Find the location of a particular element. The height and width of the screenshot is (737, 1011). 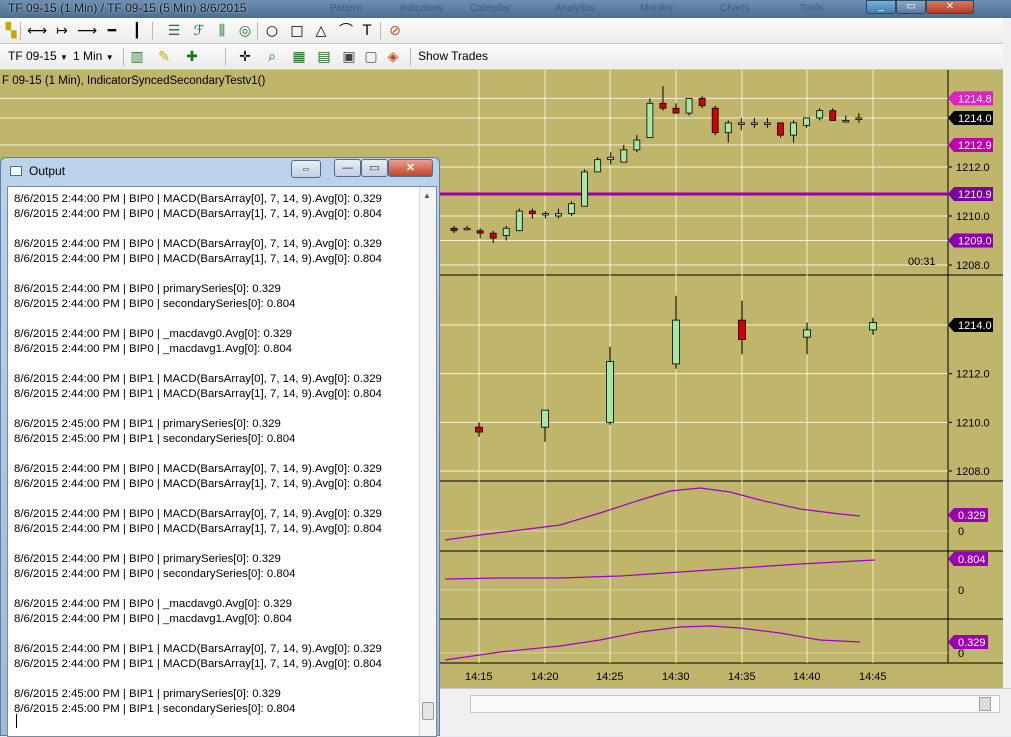

menu-ghost-text: Analytics is located at coordinates (575, 8).